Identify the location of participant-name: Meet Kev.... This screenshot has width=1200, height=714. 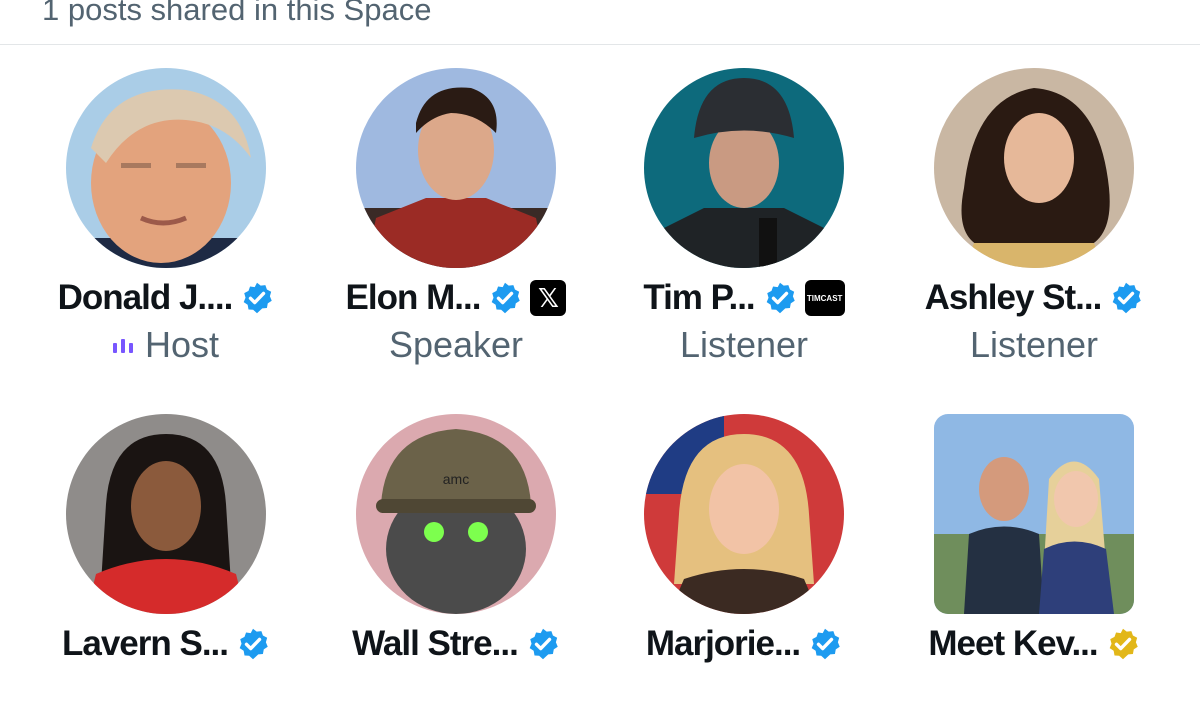
(1013, 643).